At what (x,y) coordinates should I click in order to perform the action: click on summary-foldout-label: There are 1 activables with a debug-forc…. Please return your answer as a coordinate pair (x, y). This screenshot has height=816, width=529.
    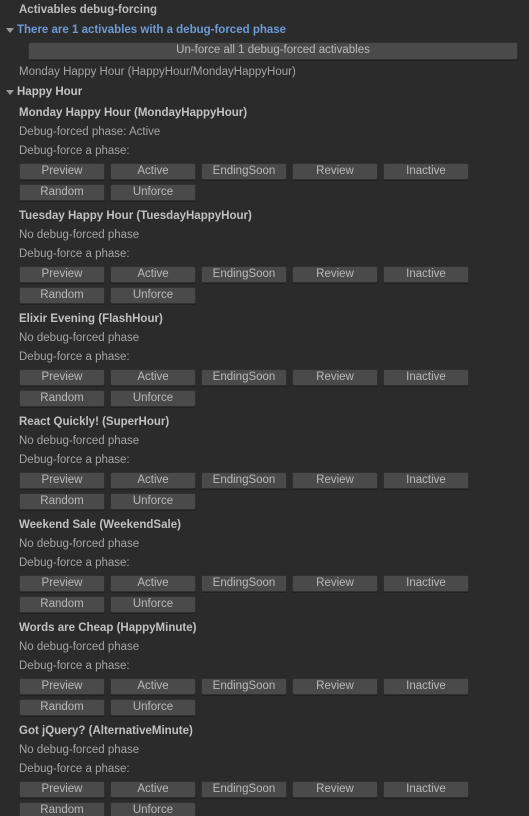
    Looking at the image, I should click on (152, 30).